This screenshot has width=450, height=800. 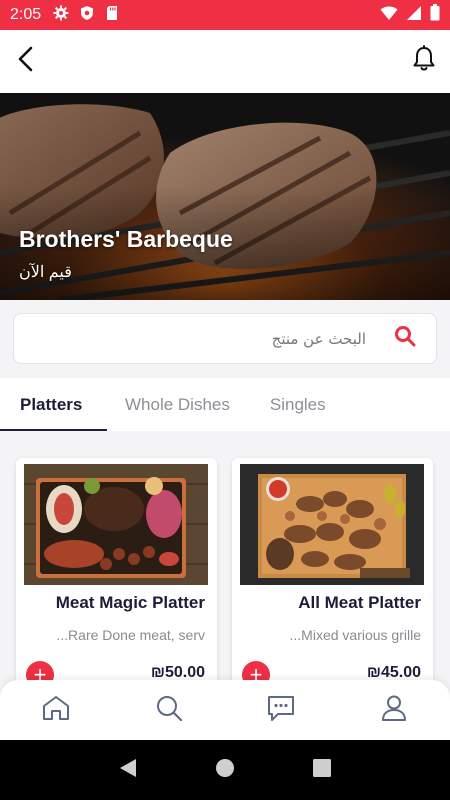 I want to click on system-navigation-bar, so click(x=225, y=770).